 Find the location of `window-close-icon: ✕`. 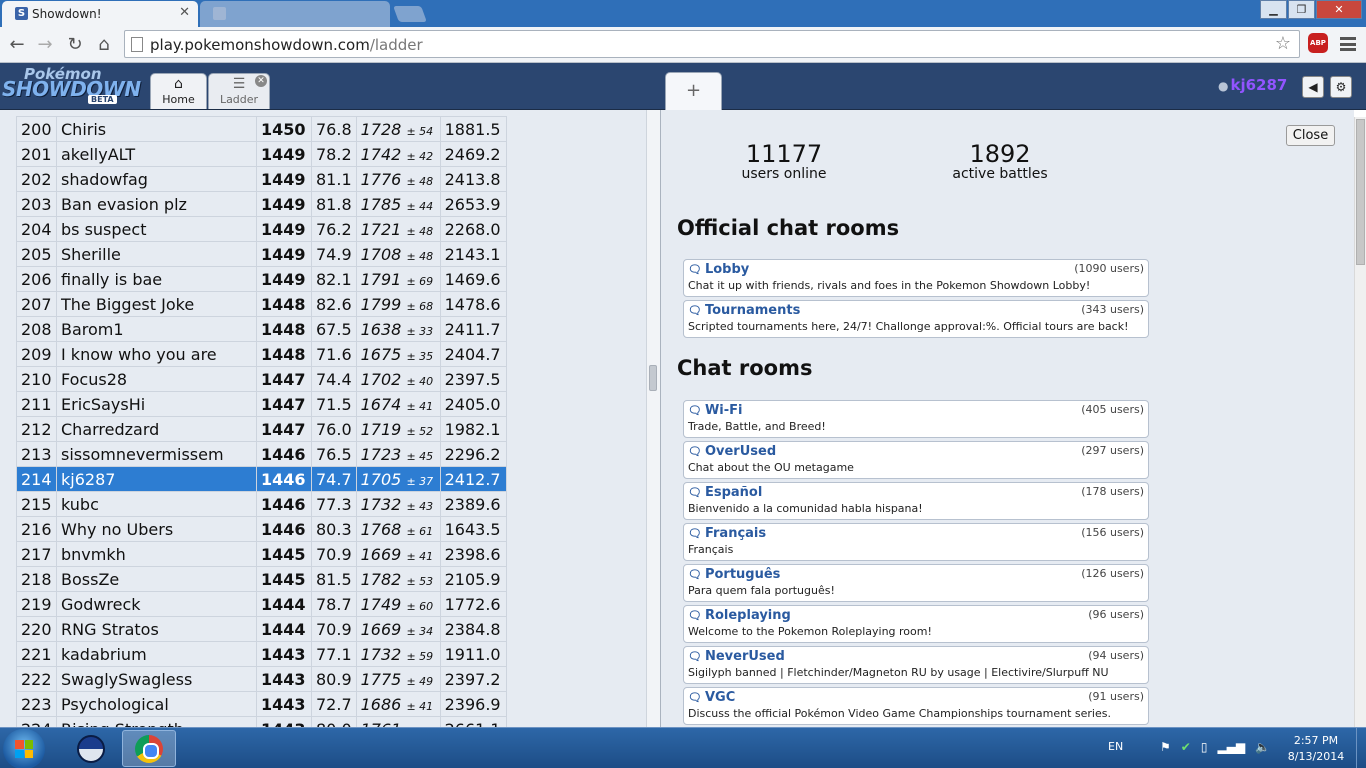

window-close-icon: ✕ is located at coordinates (1339, 9).